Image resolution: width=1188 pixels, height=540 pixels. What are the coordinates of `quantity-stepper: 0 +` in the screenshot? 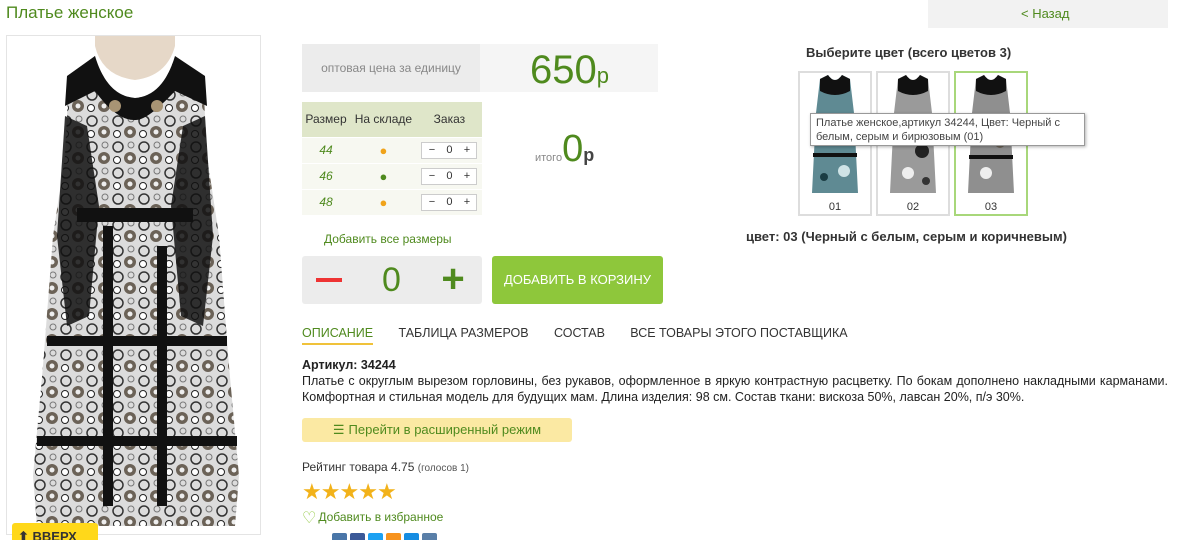 It's located at (392, 280).